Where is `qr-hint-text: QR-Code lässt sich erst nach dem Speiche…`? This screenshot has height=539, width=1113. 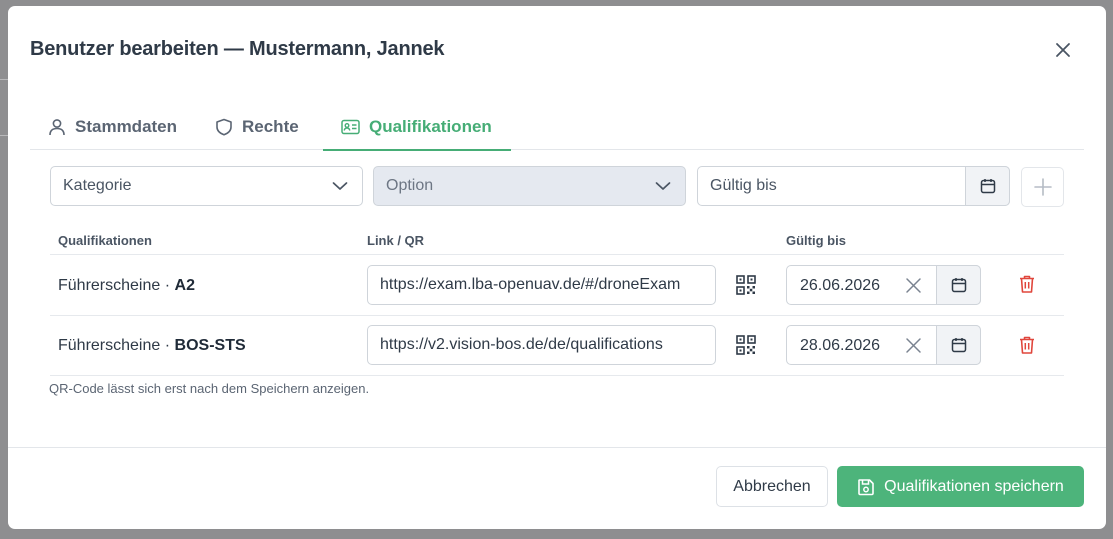 qr-hint-text: QR-Code lässt sich erst nach dem Speiche… is located at coordinates (209, 388).